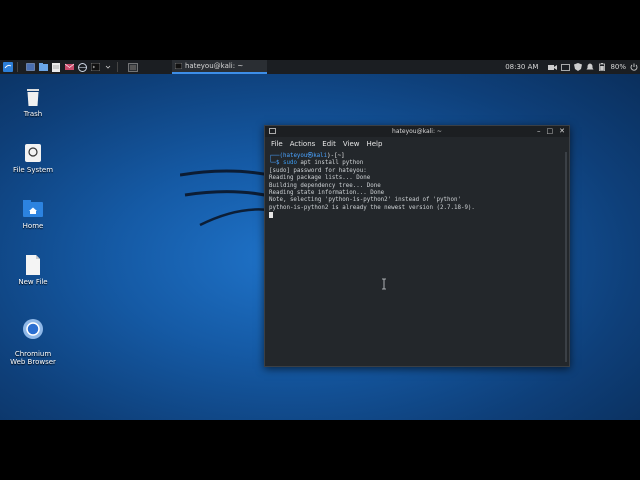 This screenshot has width=640, height=480. What do you see at coordinates (521, 67) in the screenshot?
I see `clock: 08:30 AM` at bounding box center [521, 67].